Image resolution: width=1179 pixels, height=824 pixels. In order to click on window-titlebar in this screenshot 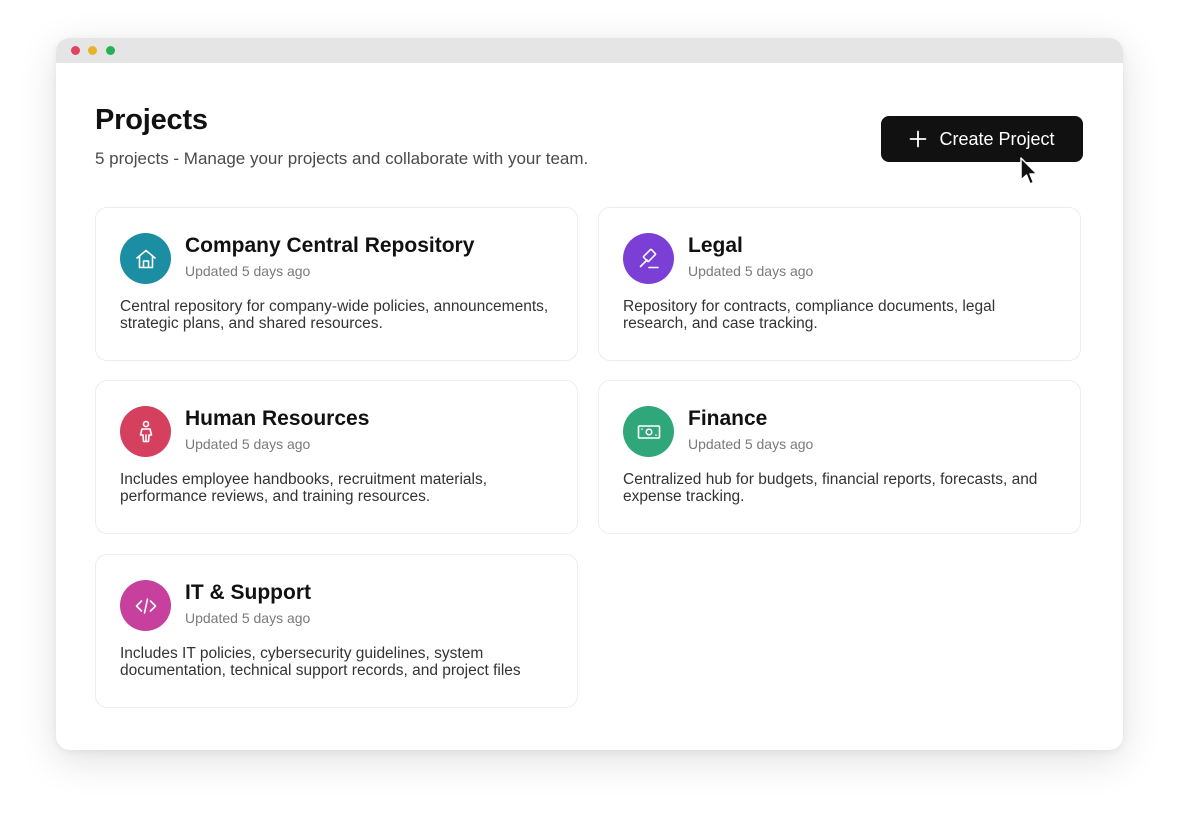, I will do `click(589, 50)`.